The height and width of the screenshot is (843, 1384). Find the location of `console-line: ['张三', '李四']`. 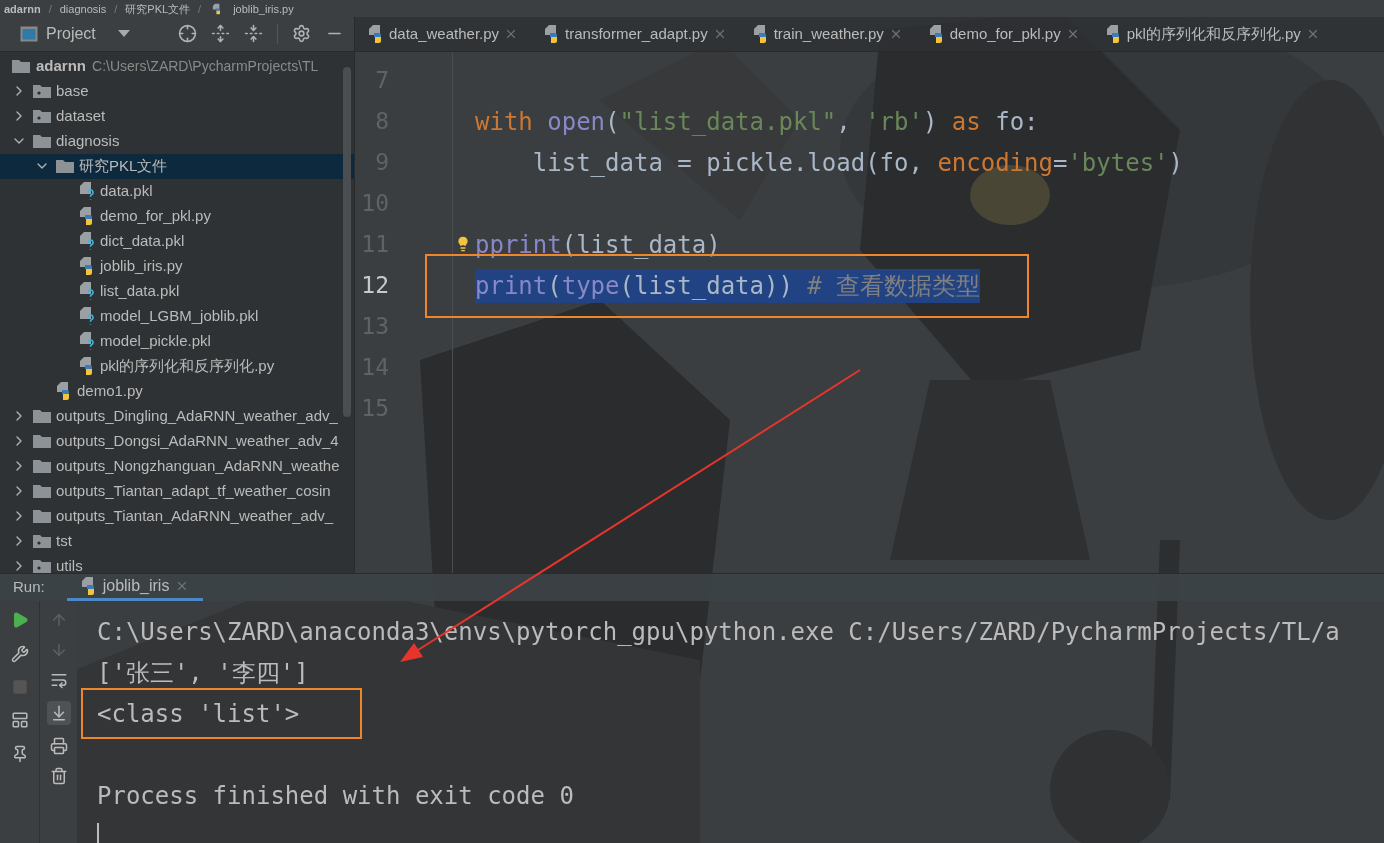

console-line: ['张三', '李四'] is located at coordinates (203, 673).